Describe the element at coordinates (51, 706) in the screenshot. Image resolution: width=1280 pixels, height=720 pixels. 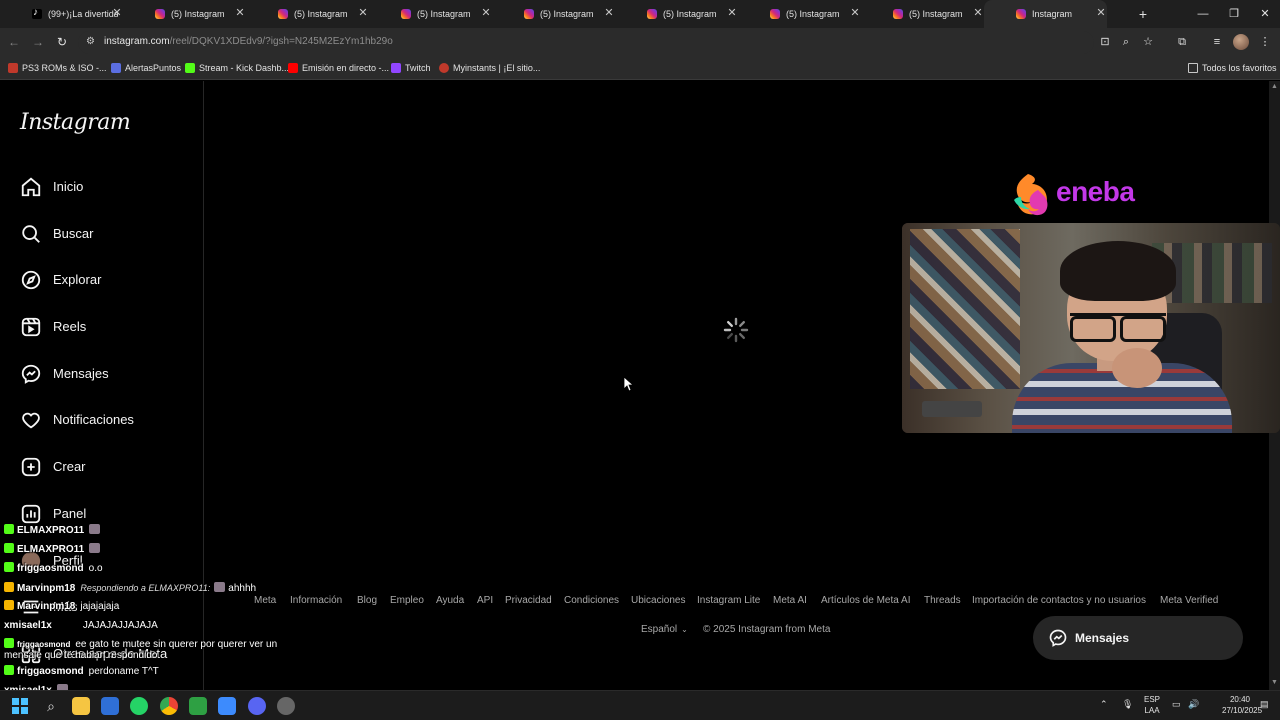
I see `taskbar-search-icon: ⌕` at that location.